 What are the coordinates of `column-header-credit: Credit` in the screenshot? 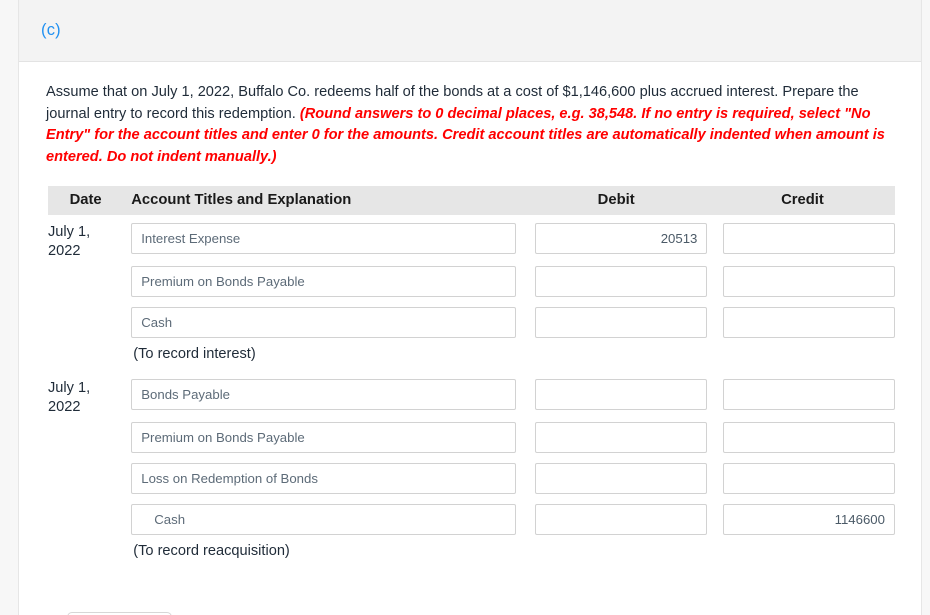 It's located at (802, 200).